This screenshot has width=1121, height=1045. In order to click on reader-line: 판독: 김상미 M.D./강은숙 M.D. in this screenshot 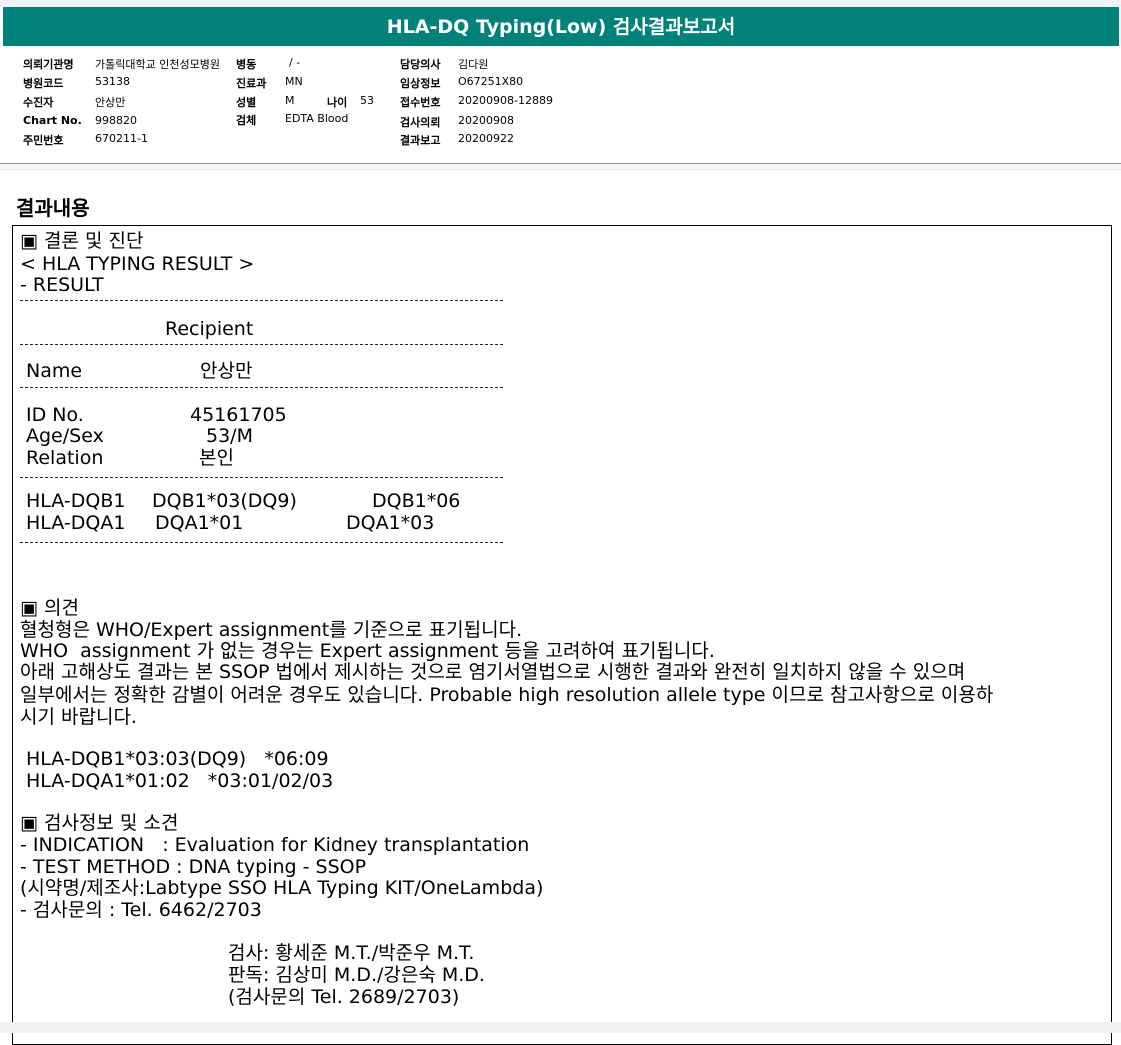, I will do `click(356, 975)`.